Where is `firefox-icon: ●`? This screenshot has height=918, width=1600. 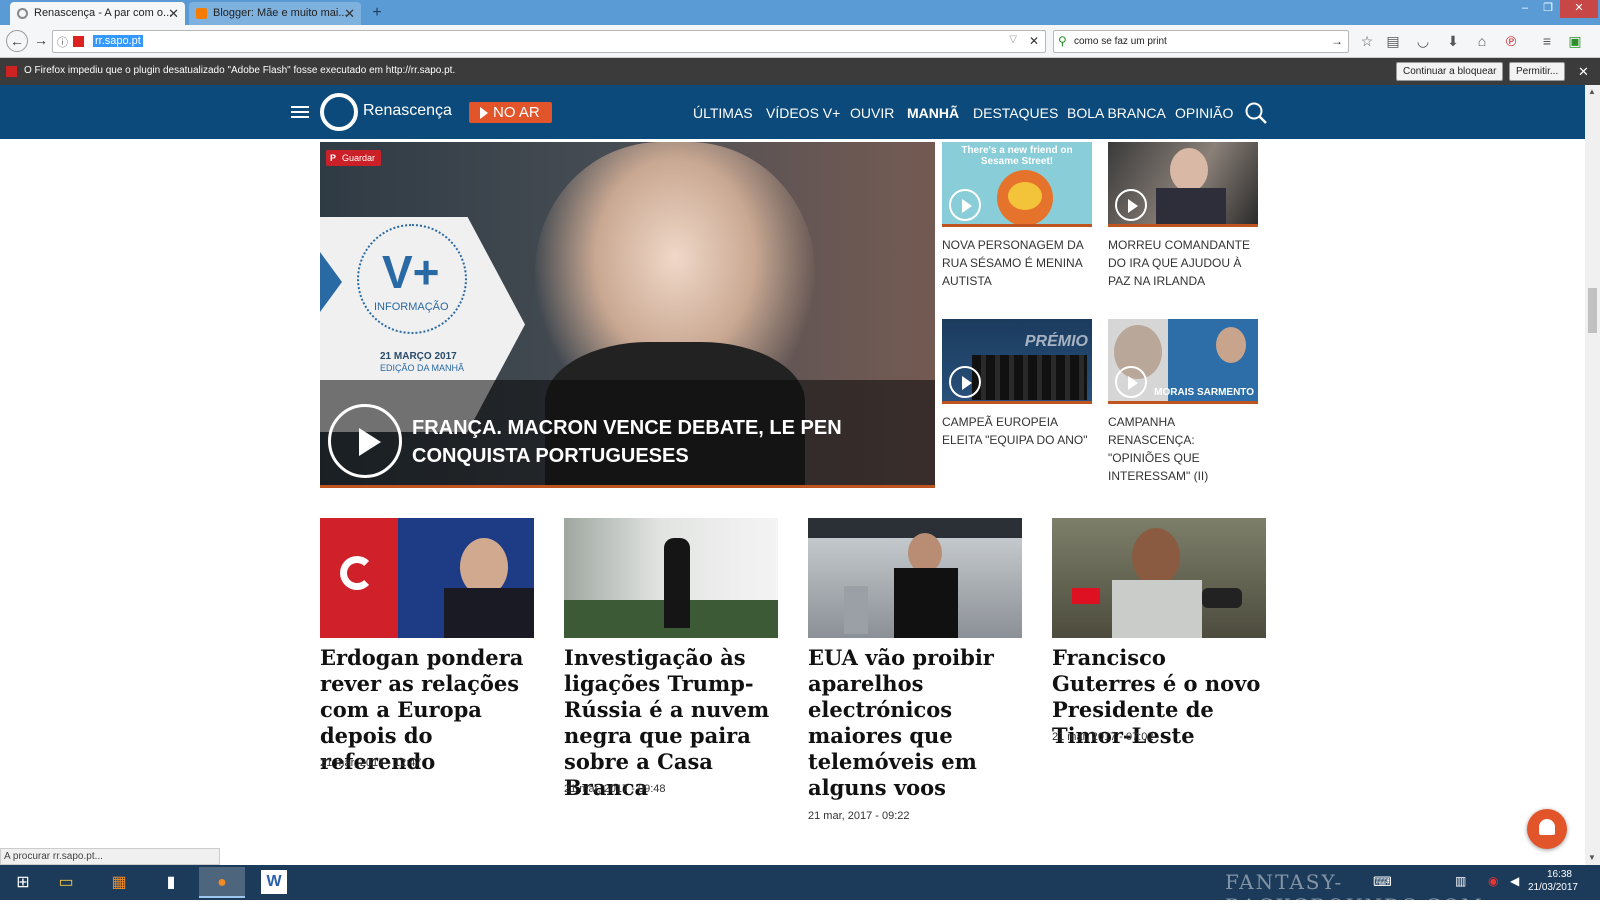
firefox-icon: ● is located at coordinates (222, 882).